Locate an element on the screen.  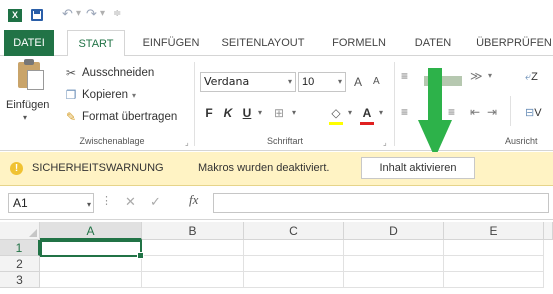
cell-c3 is located at coordinates (294, 280).